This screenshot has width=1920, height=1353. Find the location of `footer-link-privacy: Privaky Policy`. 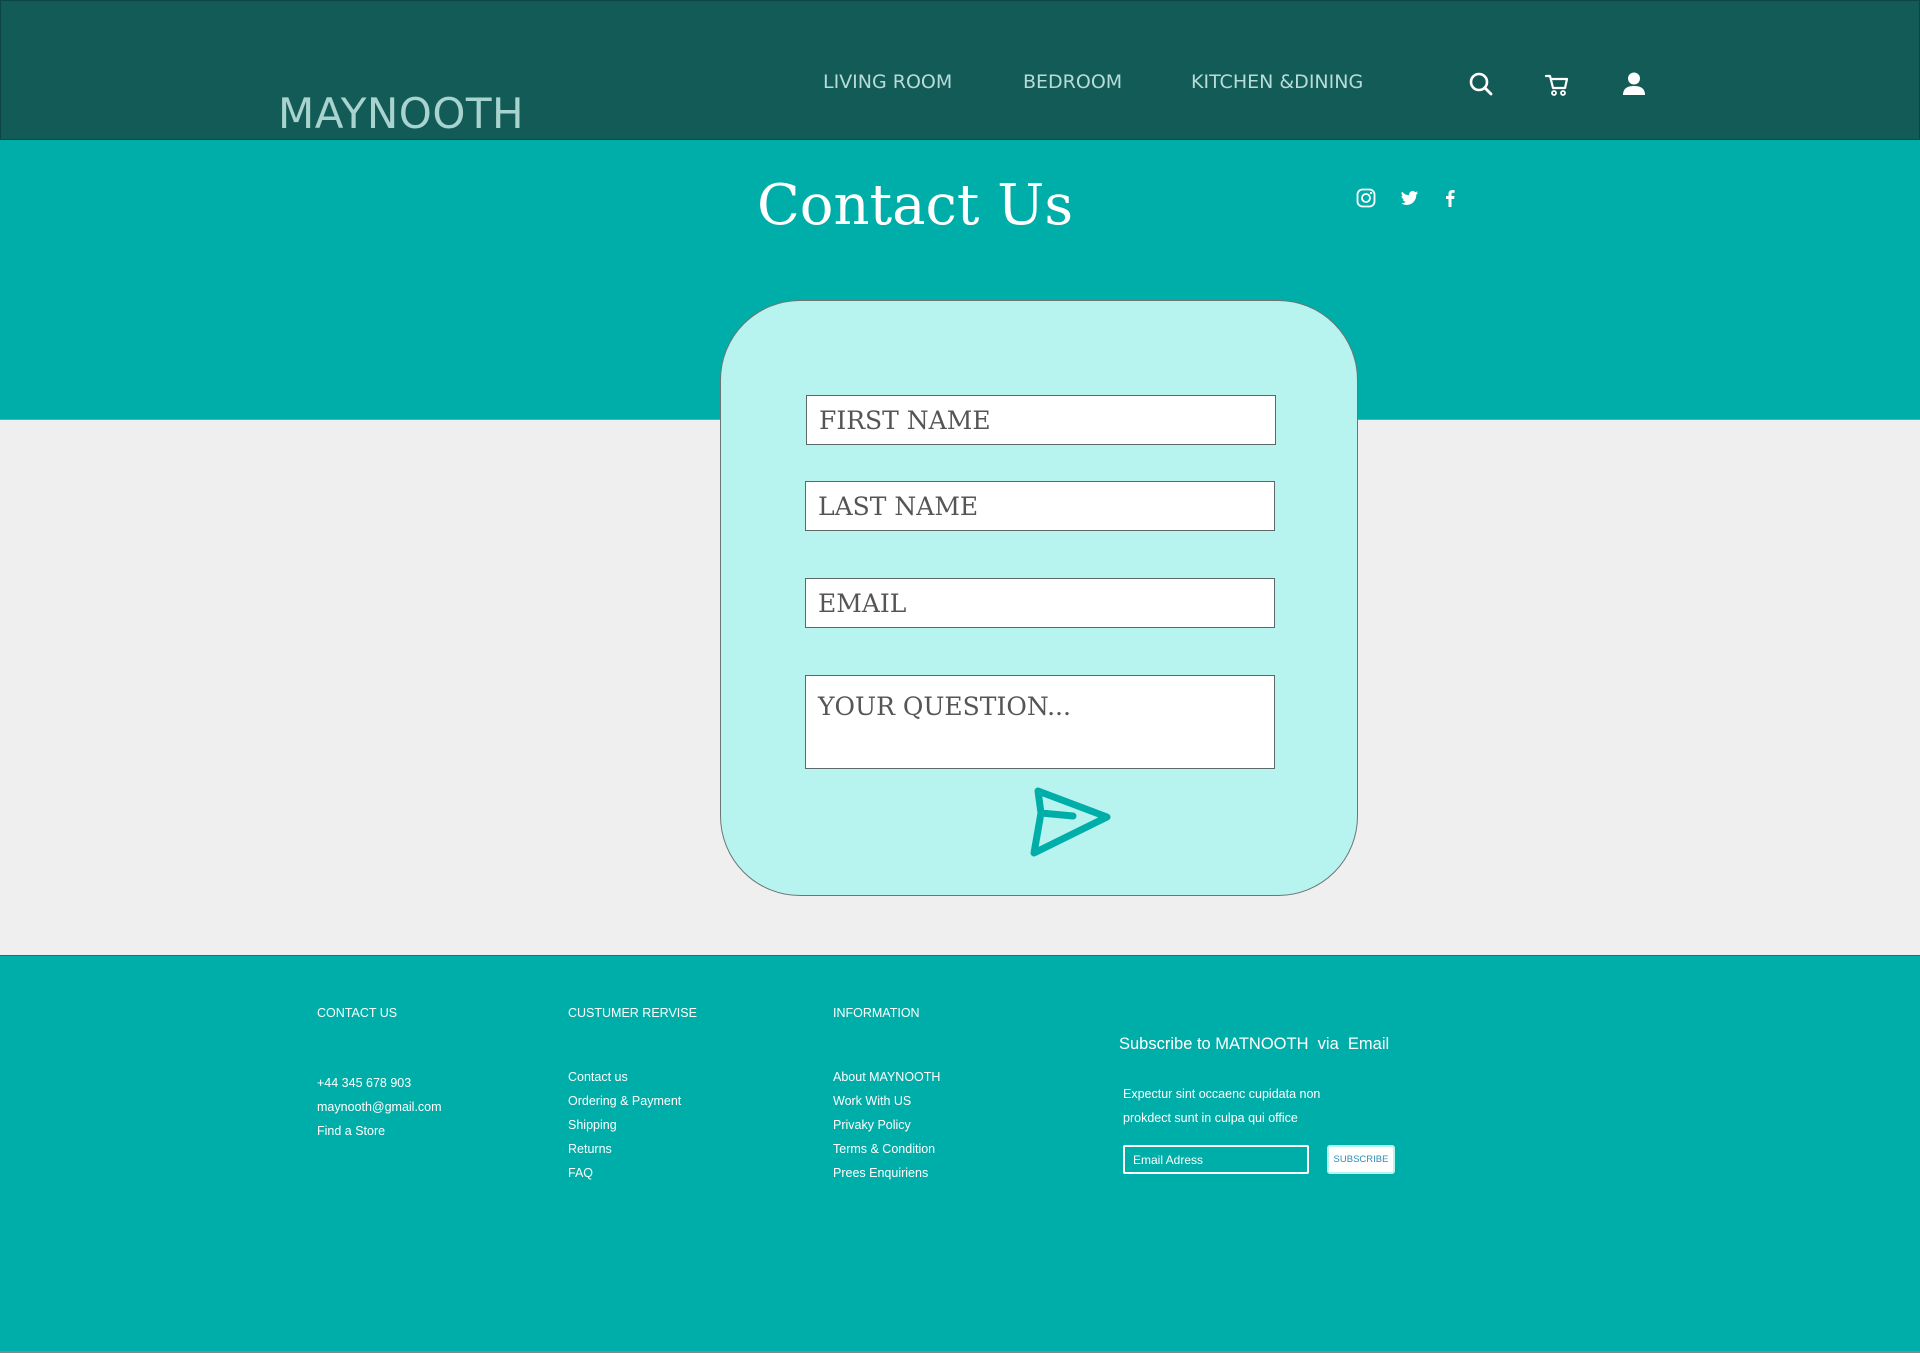

footer-link-privacy: Privaky Policy is located at coordinates (886, 1125).